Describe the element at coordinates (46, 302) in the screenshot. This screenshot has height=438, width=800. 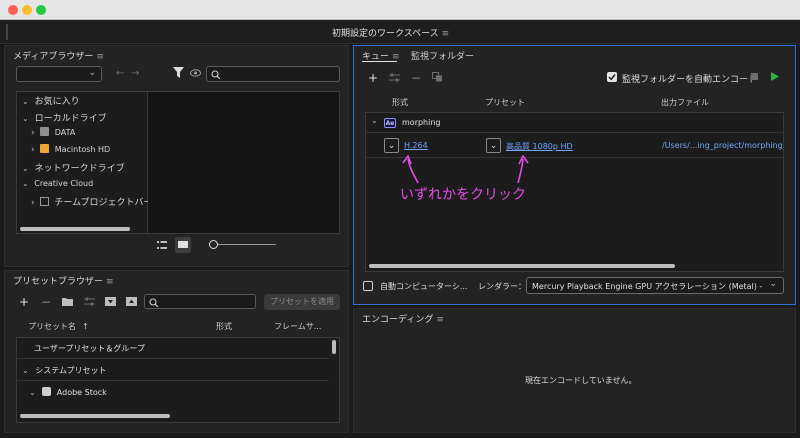
I see `remove-preset-icon: −` at that location.